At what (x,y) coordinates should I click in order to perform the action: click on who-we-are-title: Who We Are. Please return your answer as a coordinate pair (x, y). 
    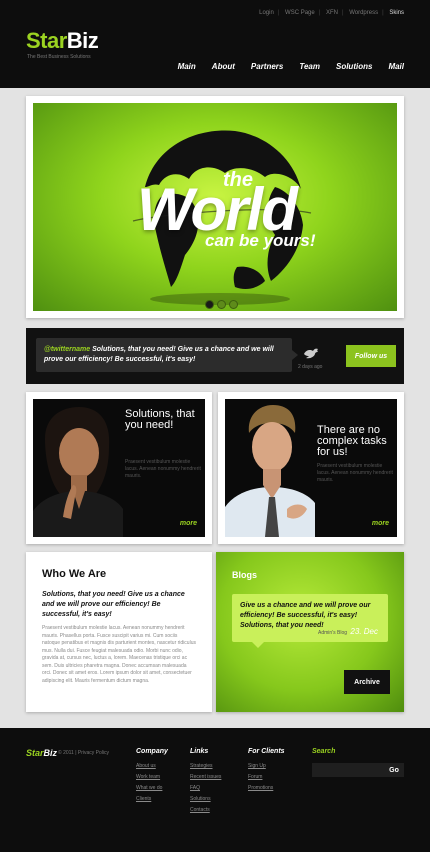
    Looking at the image, I should click on (74, 574).